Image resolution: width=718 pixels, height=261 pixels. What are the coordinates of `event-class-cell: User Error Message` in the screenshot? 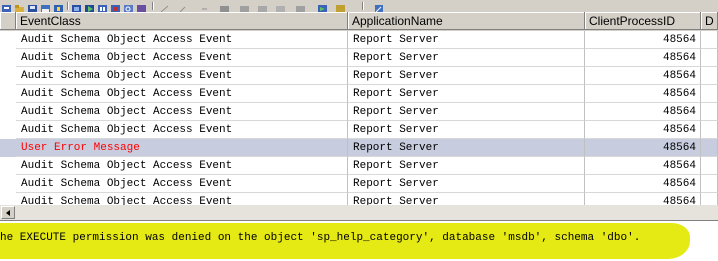 It's located at (182, 148).